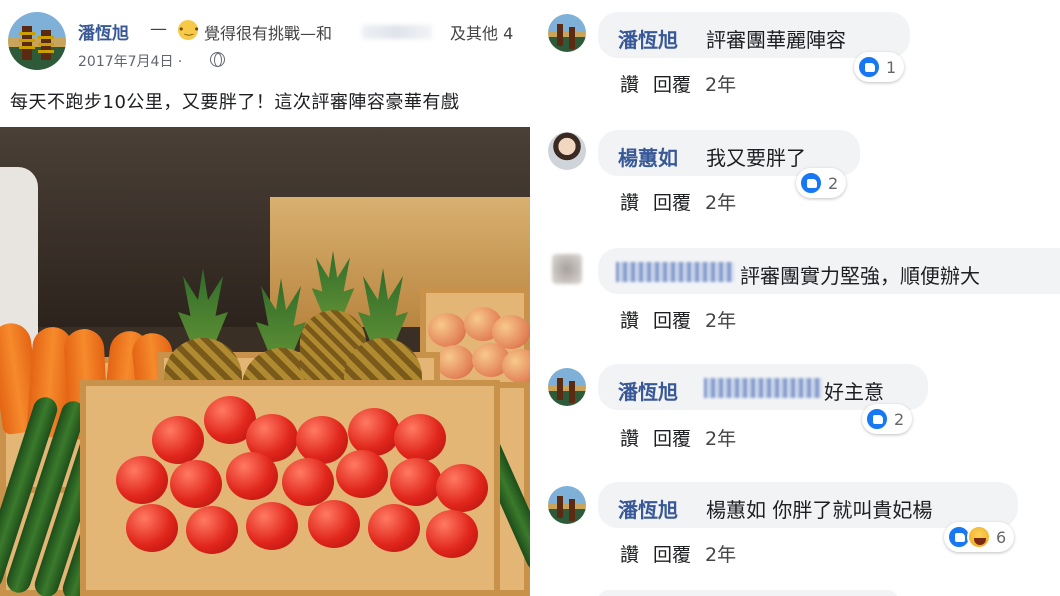 The height and width of the screenshot is (596, 1060). Describe the element at coordinates (675, 272) in the screenshot. I see `comment-author-blurred` at that location.